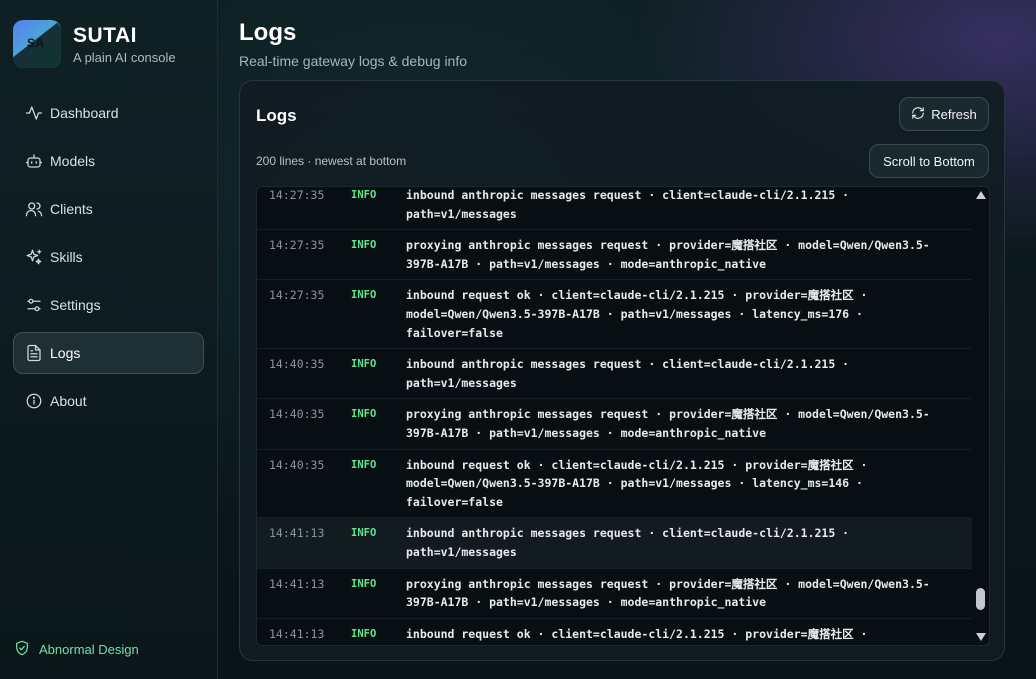 The height and width of the screenshot is (679, 1036). What do you see at coordinates (34, 209) in the screenshot?
I see `users-icon` at bounding box center [34, 209].